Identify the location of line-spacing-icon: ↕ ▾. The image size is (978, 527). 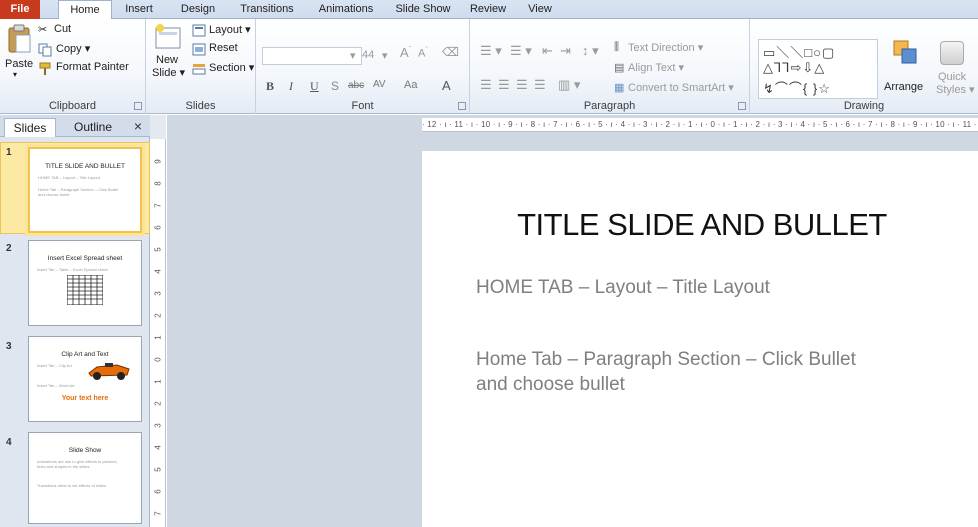
(590, 51).